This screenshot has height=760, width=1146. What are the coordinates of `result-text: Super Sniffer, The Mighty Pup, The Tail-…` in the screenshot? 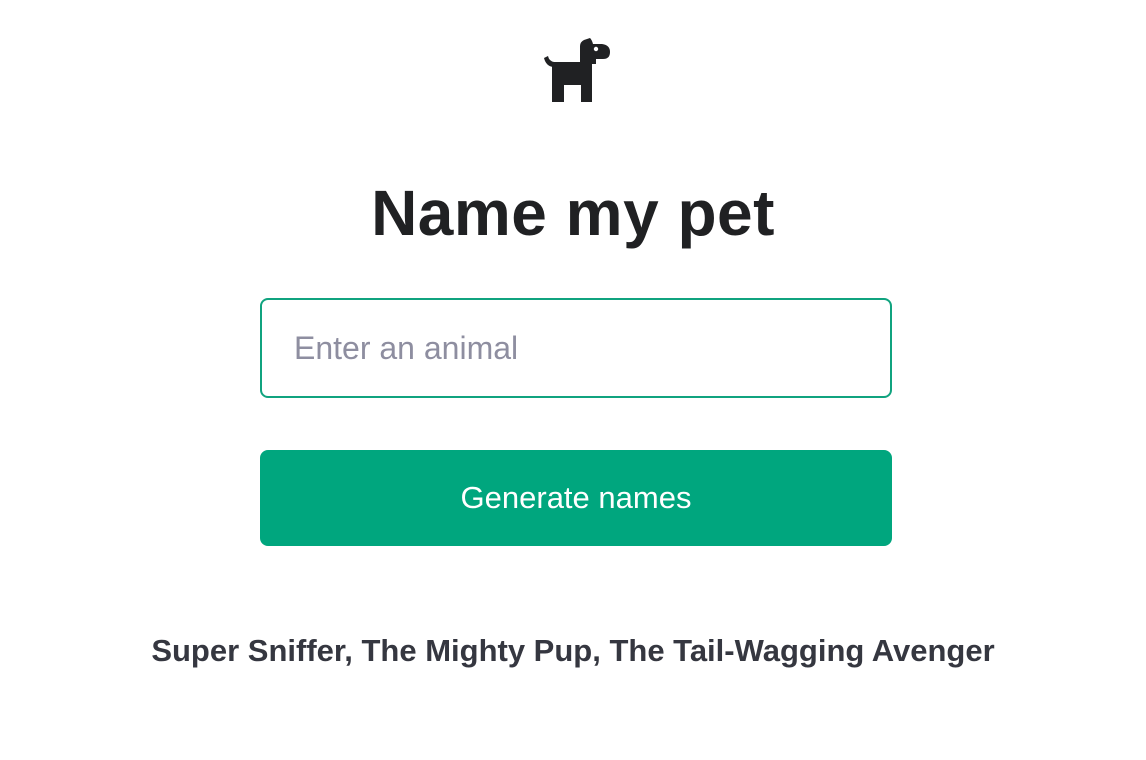 It's located at (573, 650).